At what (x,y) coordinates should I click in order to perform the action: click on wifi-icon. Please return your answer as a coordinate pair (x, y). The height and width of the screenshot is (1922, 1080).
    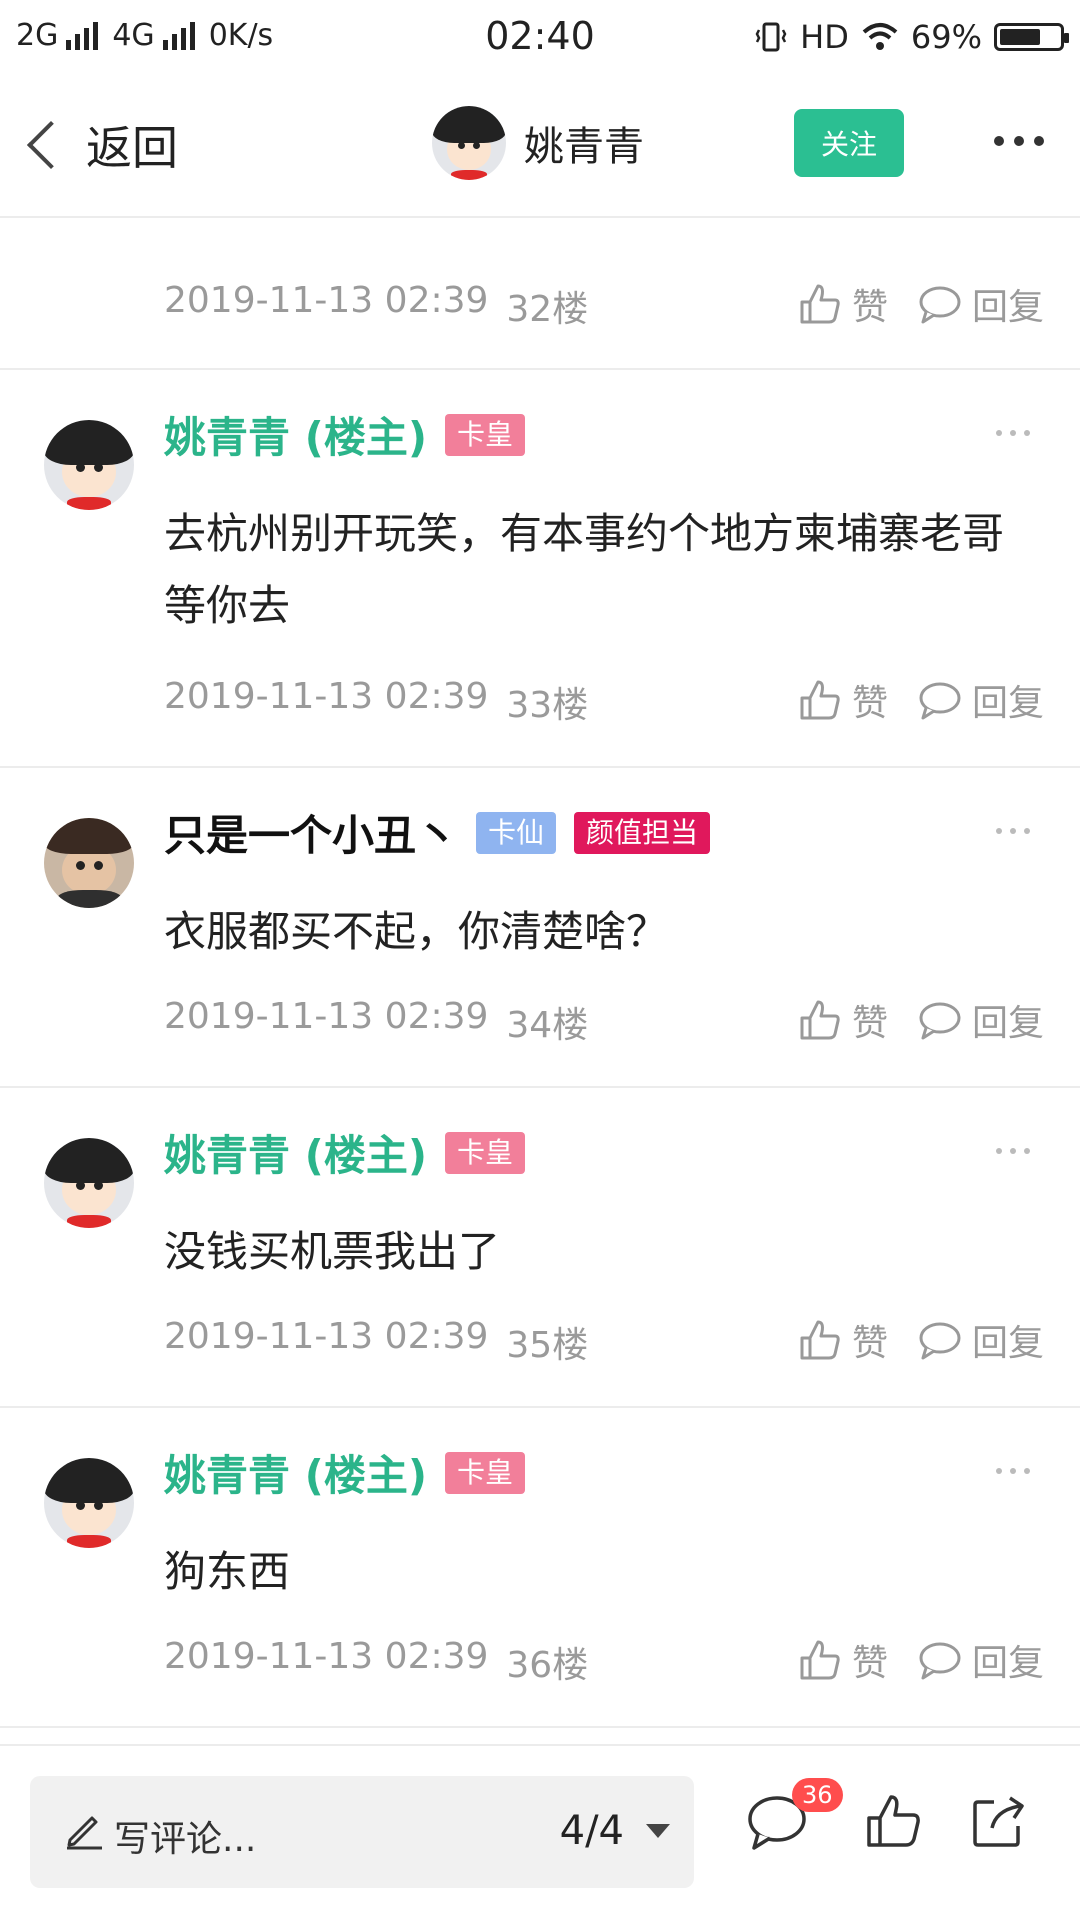
    Looking at the image, I should click on (880, 36).